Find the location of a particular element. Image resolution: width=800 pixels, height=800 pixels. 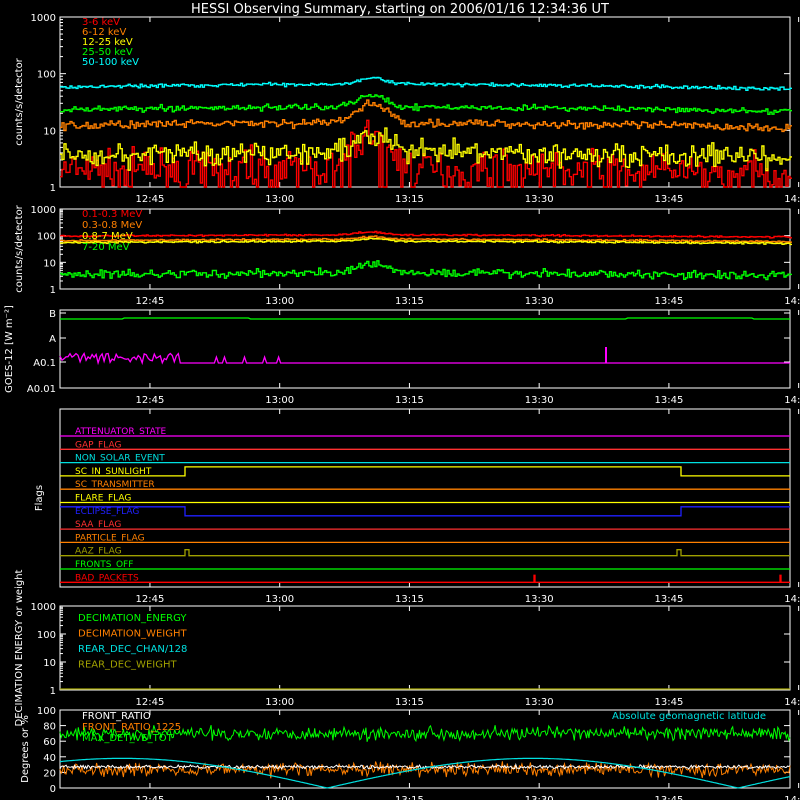

lo-energy-x-tick-label: 13:15 is located at coordinates (409, 199).